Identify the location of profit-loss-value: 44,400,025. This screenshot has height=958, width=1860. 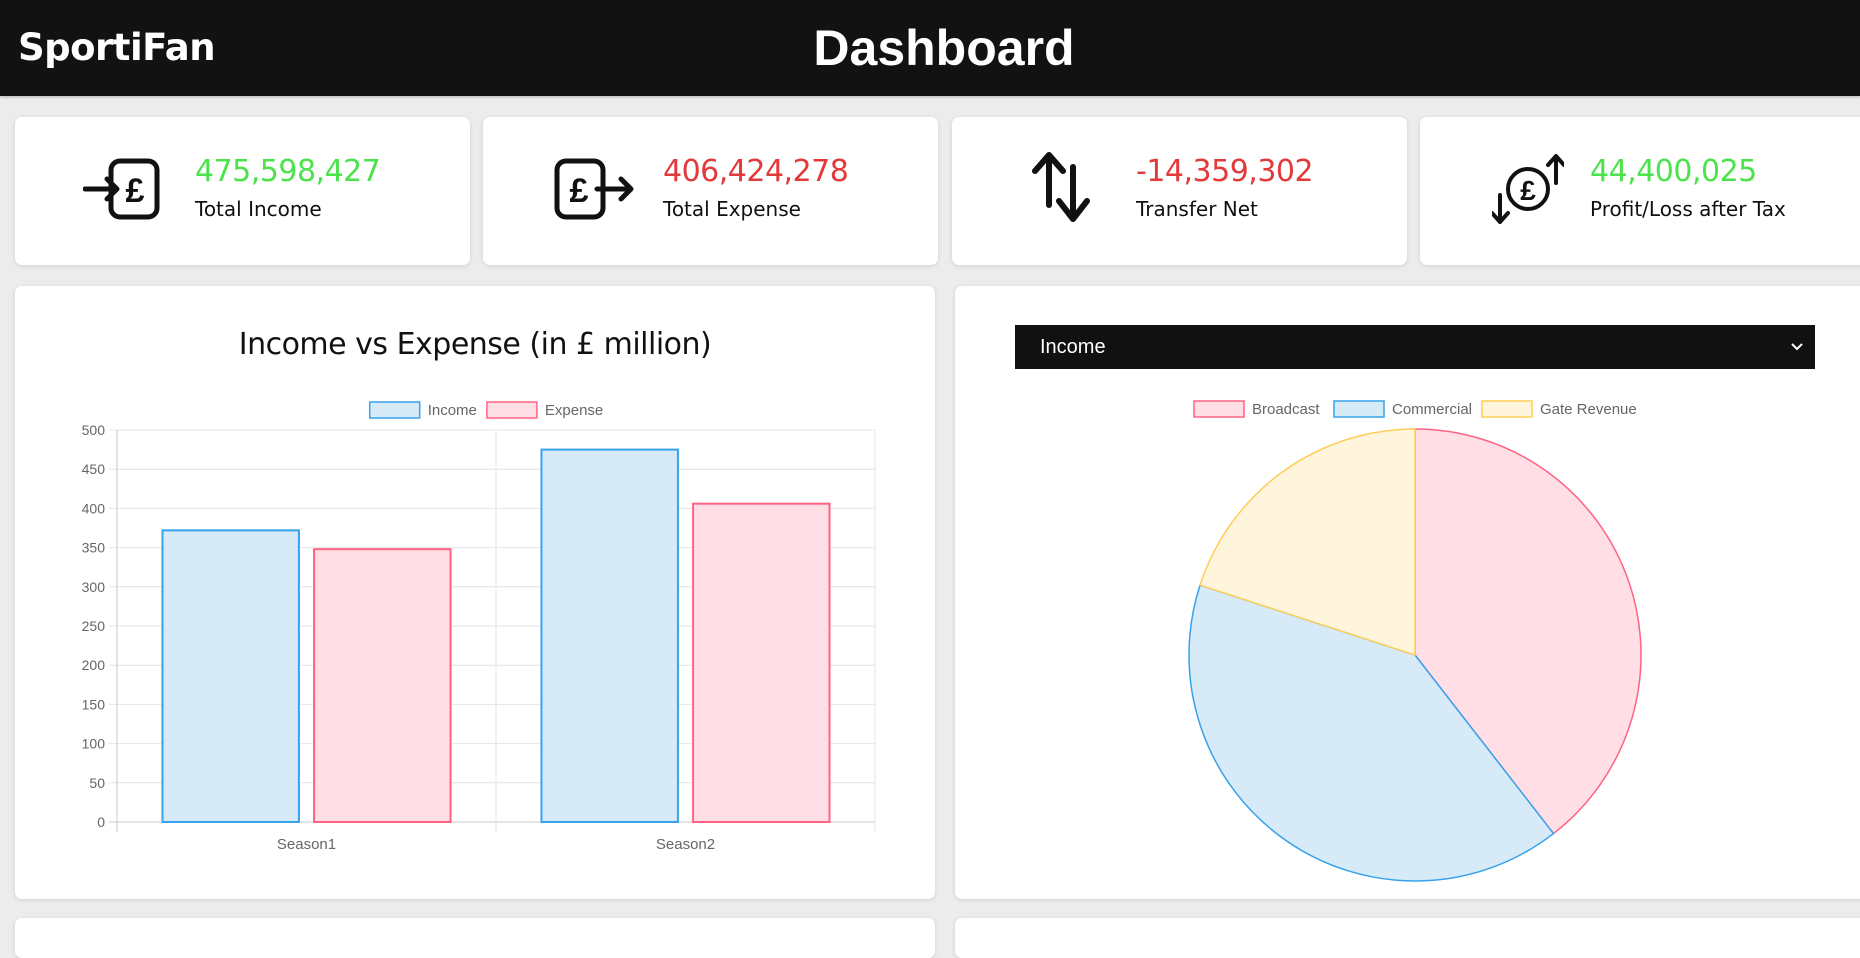
(1673, 171).